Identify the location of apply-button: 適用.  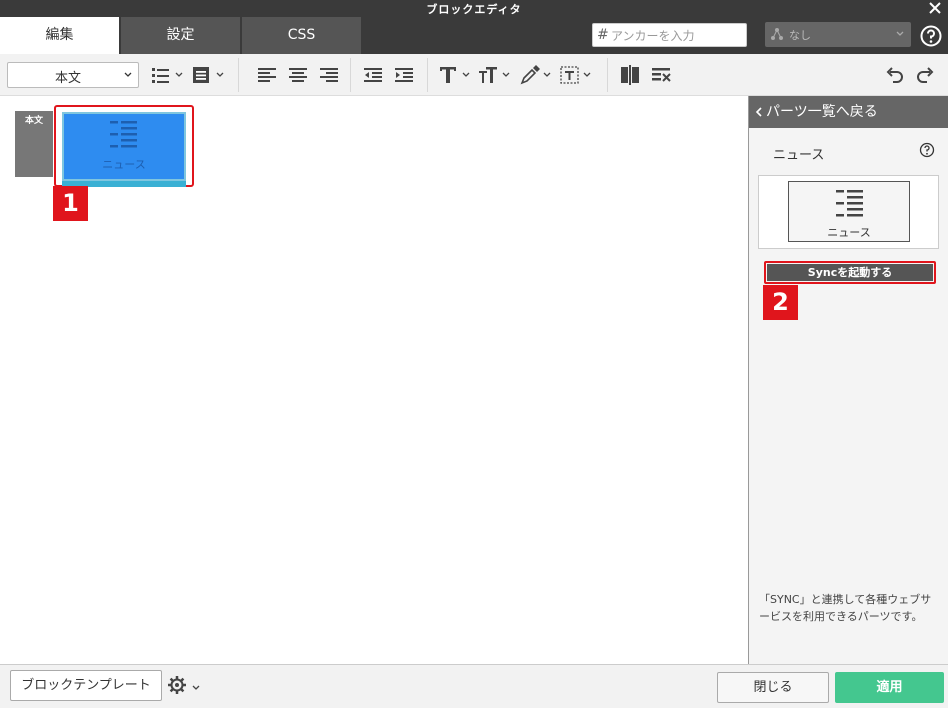
(889, 687).